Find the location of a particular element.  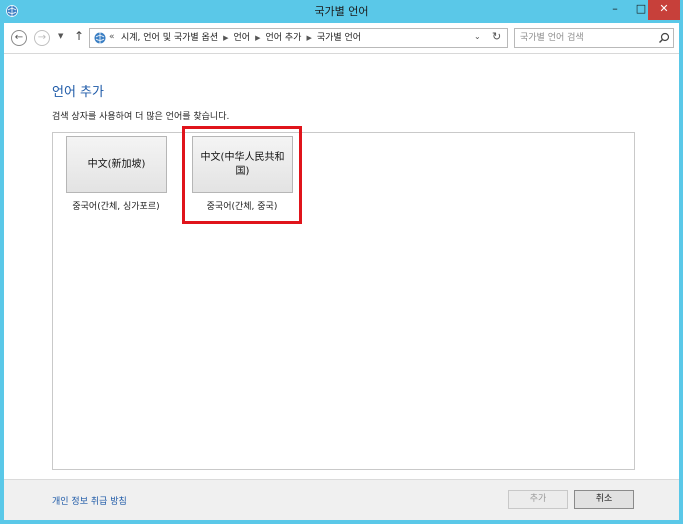

back-button: ← is located at coordinates (19, 38).